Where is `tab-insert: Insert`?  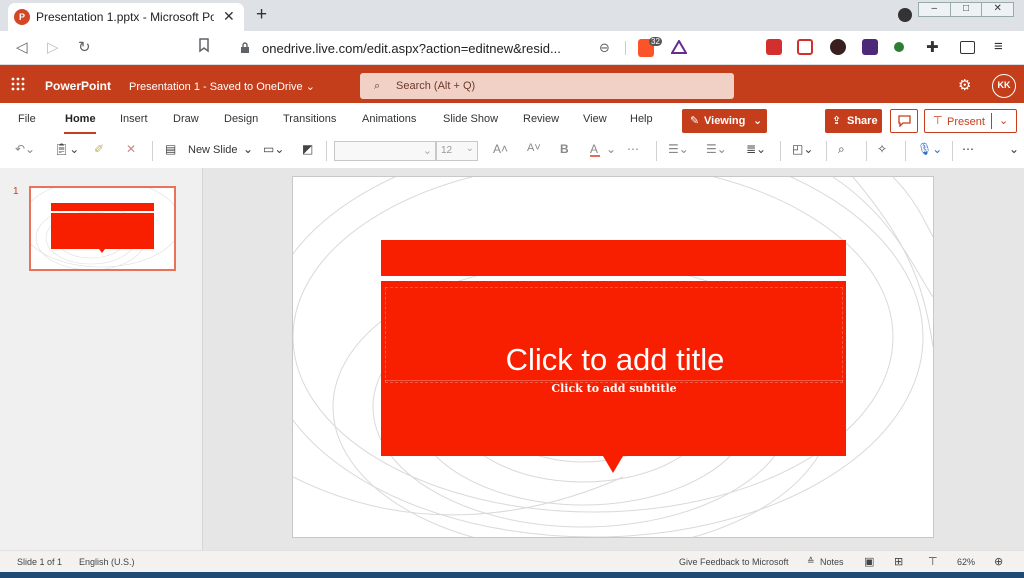
tab-insert: Insert is located at coordinates (134, 119).